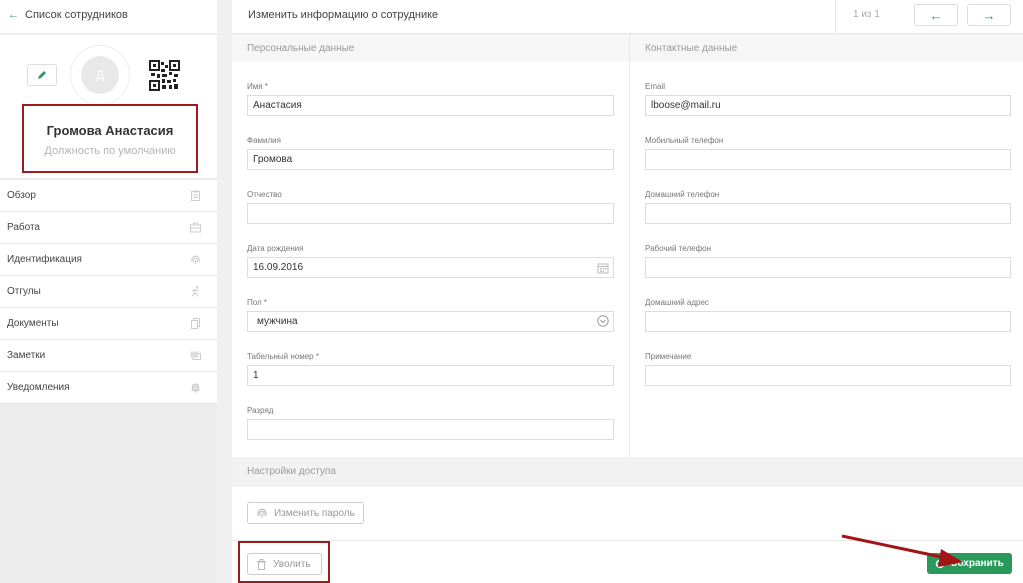 The width and height of the screenshot is (1023, 583). I want to click on running-icon, so click(195, 291).